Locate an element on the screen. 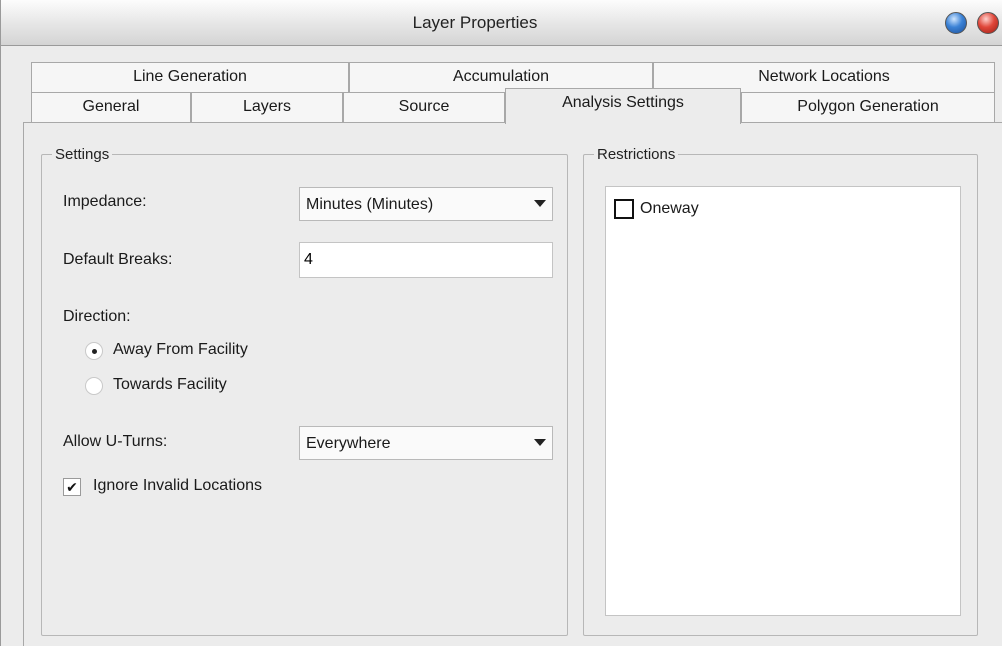 The height and width of the screenshot is (646, 1002). impedance-dropdown: Minutes (Minutes) is located at coordinates (426, 204).